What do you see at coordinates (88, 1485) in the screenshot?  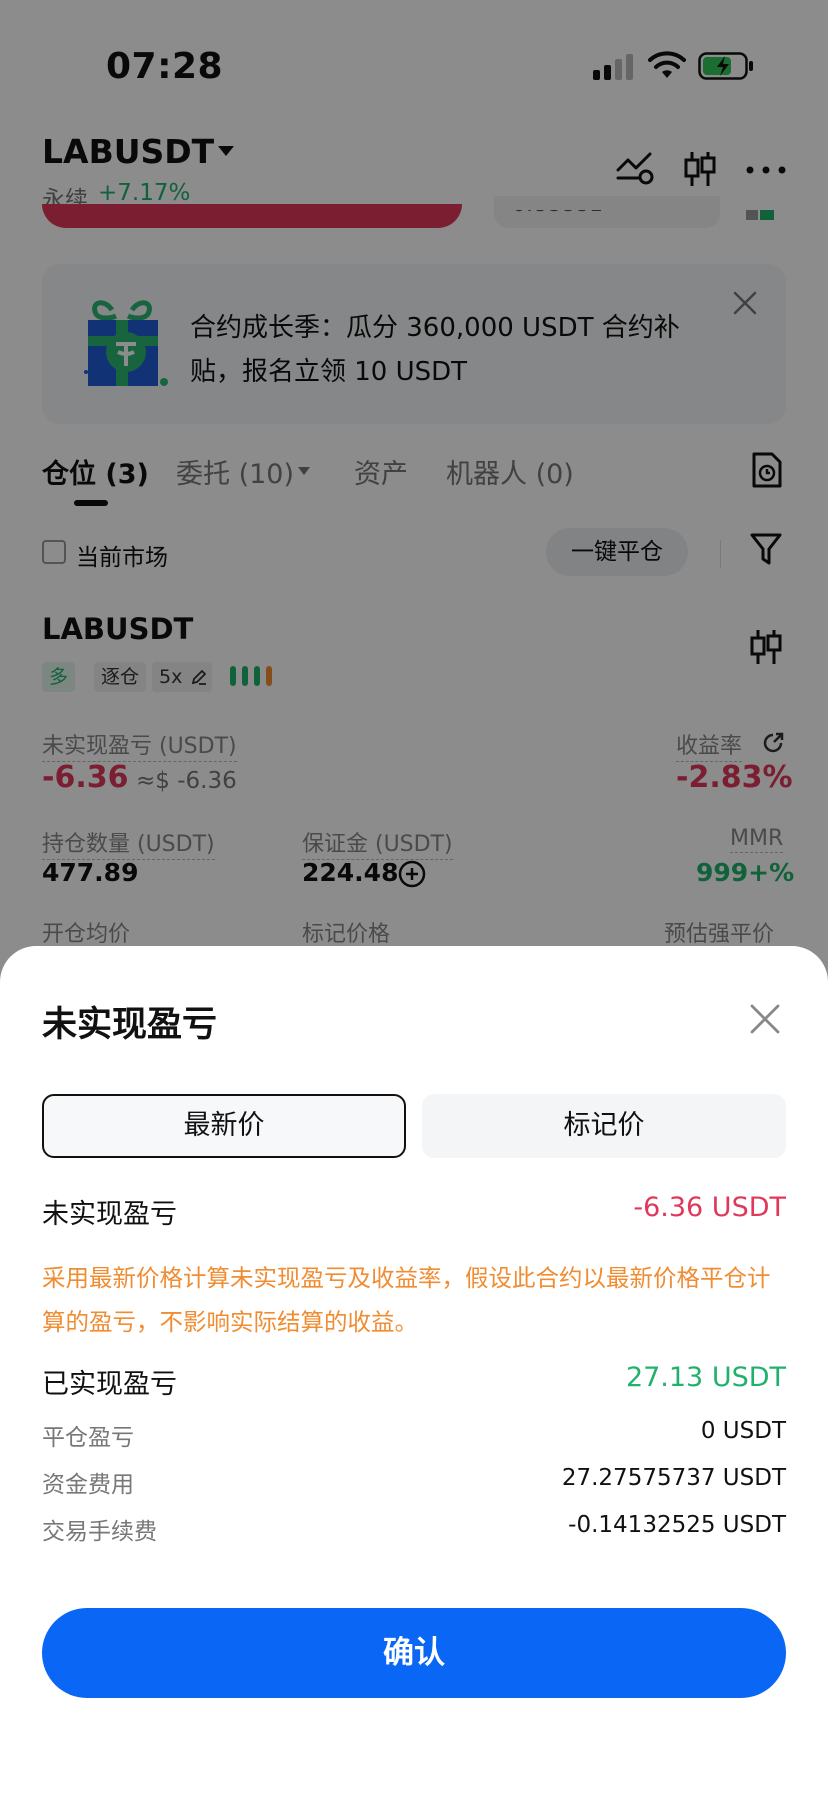 I see `funding-fee-label: 资金费用` at bounding box center [88, 1485].